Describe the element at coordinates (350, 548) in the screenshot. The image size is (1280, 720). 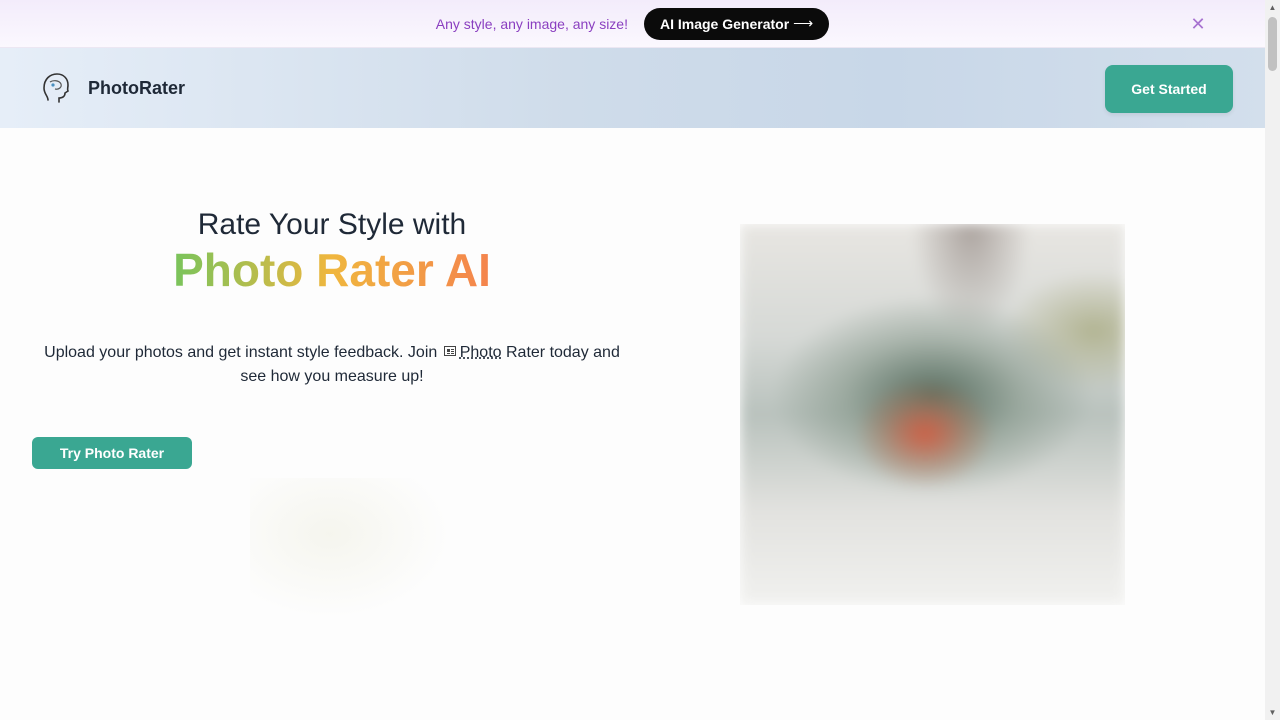
I see `decorative-shape` at that location.